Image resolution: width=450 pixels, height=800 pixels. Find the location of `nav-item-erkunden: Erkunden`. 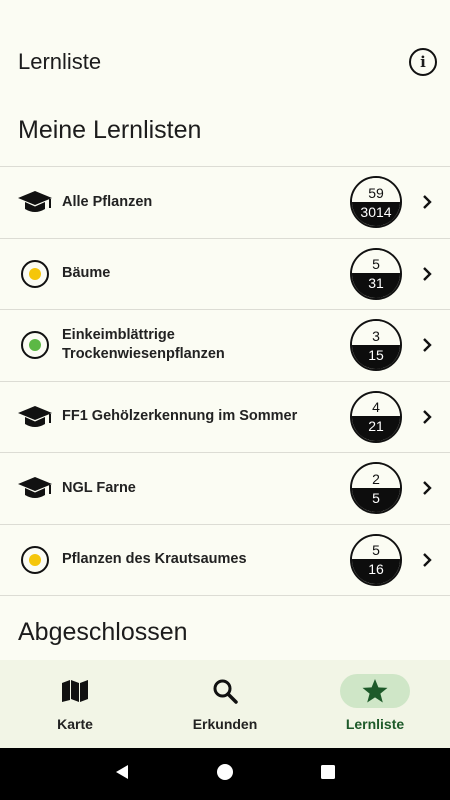

nav-item-erkunden: Erkunden is located at coordinates (225, 704).